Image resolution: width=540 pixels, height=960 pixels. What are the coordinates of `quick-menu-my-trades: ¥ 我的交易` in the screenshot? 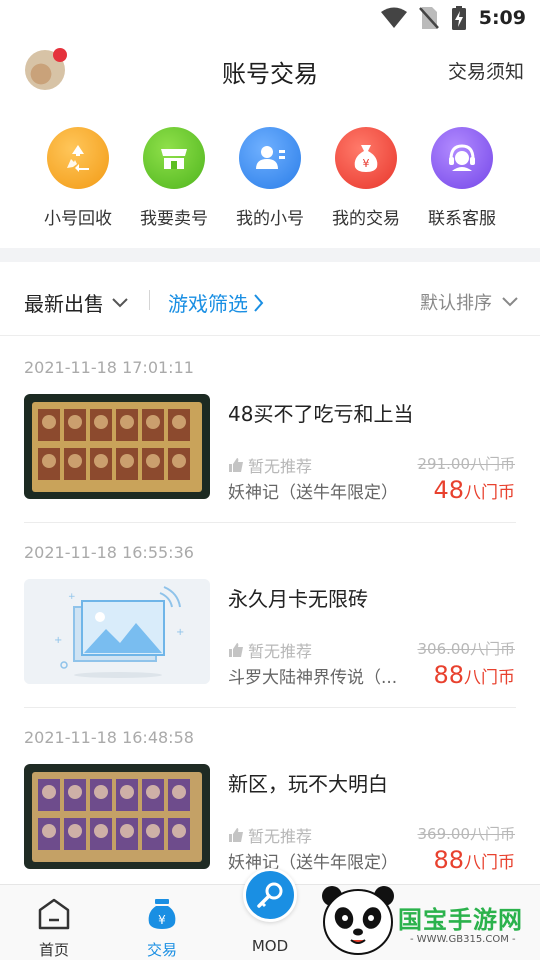 It's located at (366, 176).